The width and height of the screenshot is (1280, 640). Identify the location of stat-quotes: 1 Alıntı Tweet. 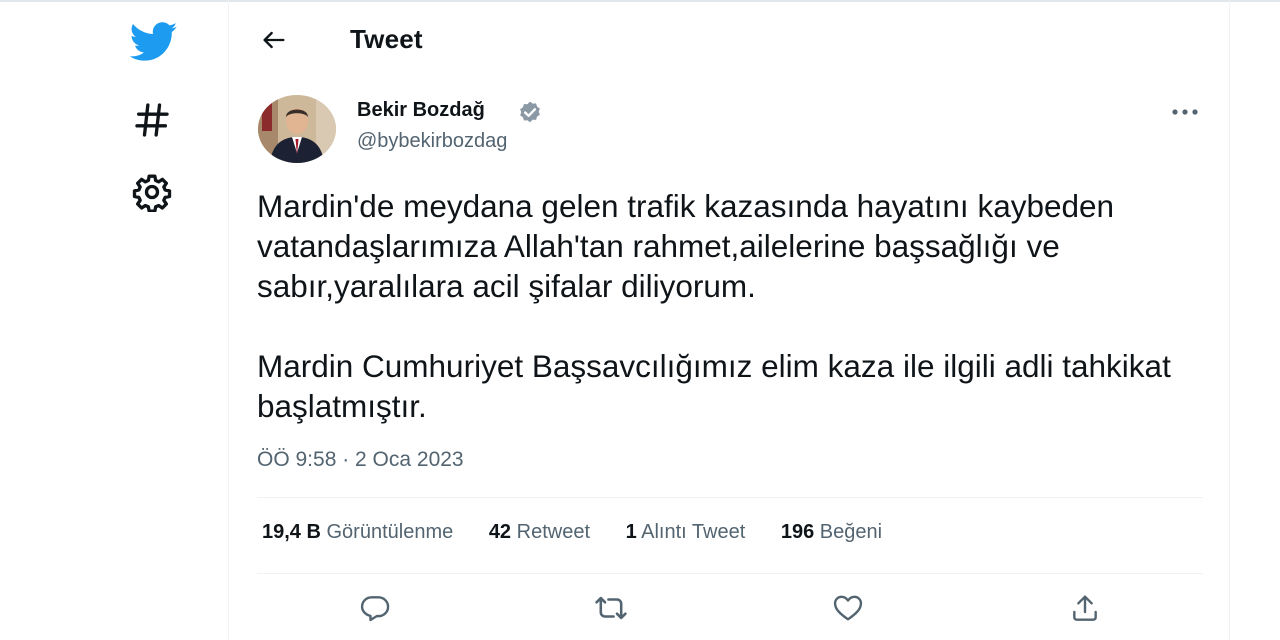
(686, 532).